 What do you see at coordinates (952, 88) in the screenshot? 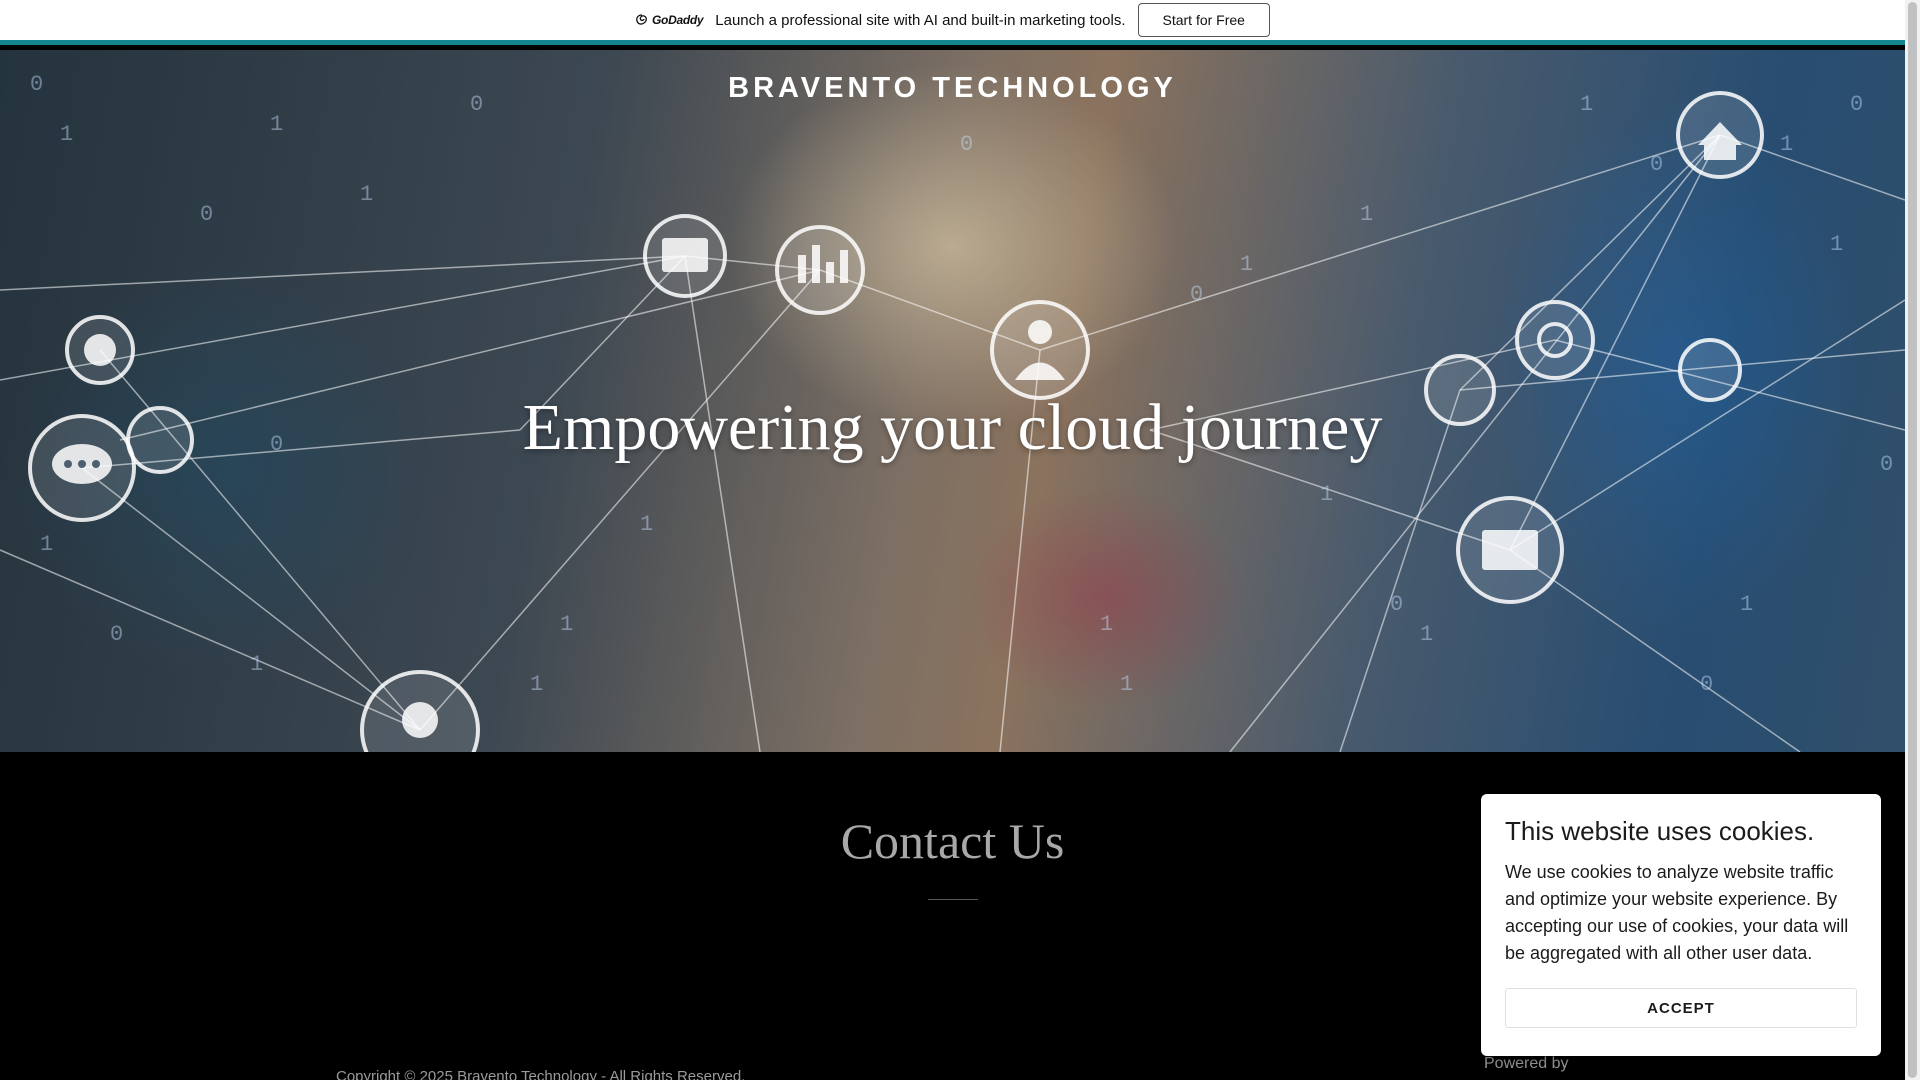
I see `site-title: BRAVENTO TECHNOLOGY` at bounding box center [952, 88].